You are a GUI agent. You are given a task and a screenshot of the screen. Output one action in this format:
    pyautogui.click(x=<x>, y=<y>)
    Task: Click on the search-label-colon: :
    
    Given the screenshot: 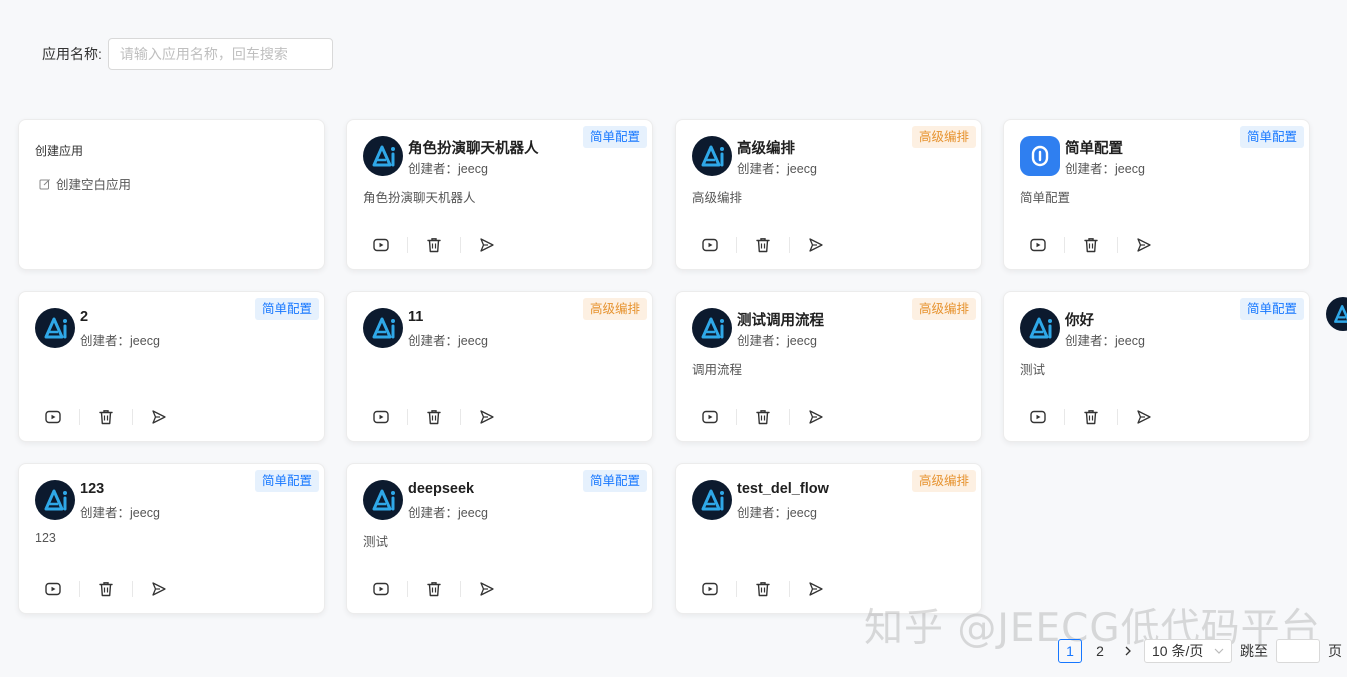 What is the action you would take?
    pyautogui.click(x=100, y=54)
    